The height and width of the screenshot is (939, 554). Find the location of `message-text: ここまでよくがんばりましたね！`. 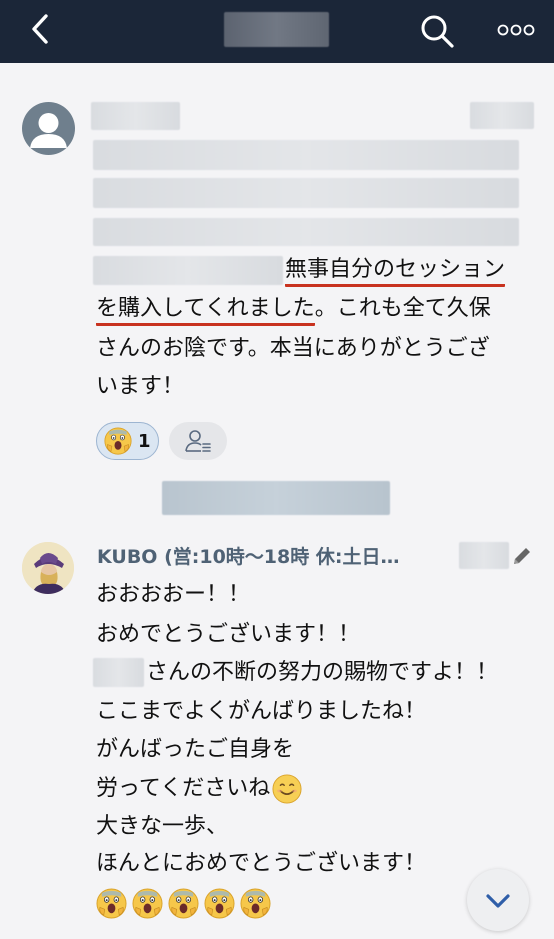

message-text: ここまでよくがんばりましたね！ is located at coordinates (261, 711).